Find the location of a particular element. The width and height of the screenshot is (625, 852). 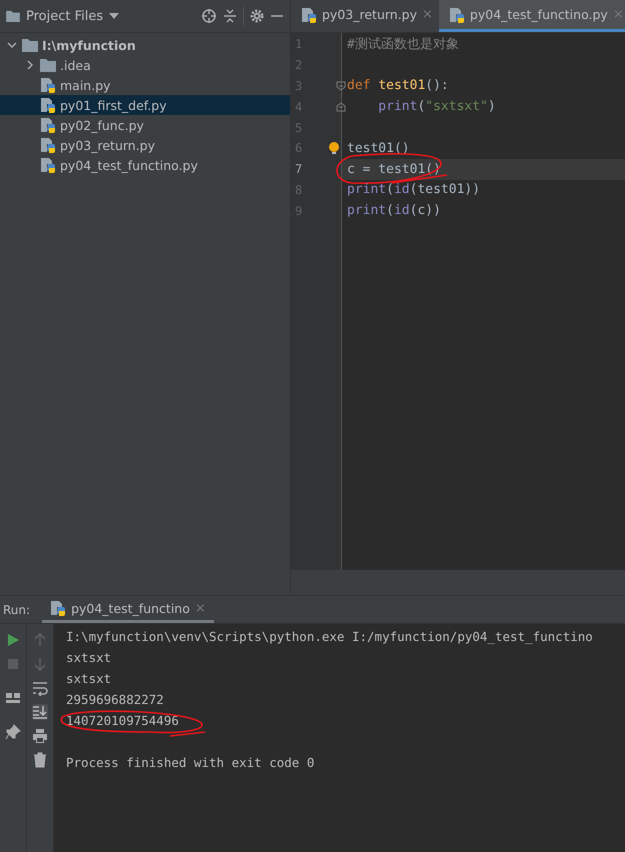

tree-item: .idea is located at coordinates (145, 65).